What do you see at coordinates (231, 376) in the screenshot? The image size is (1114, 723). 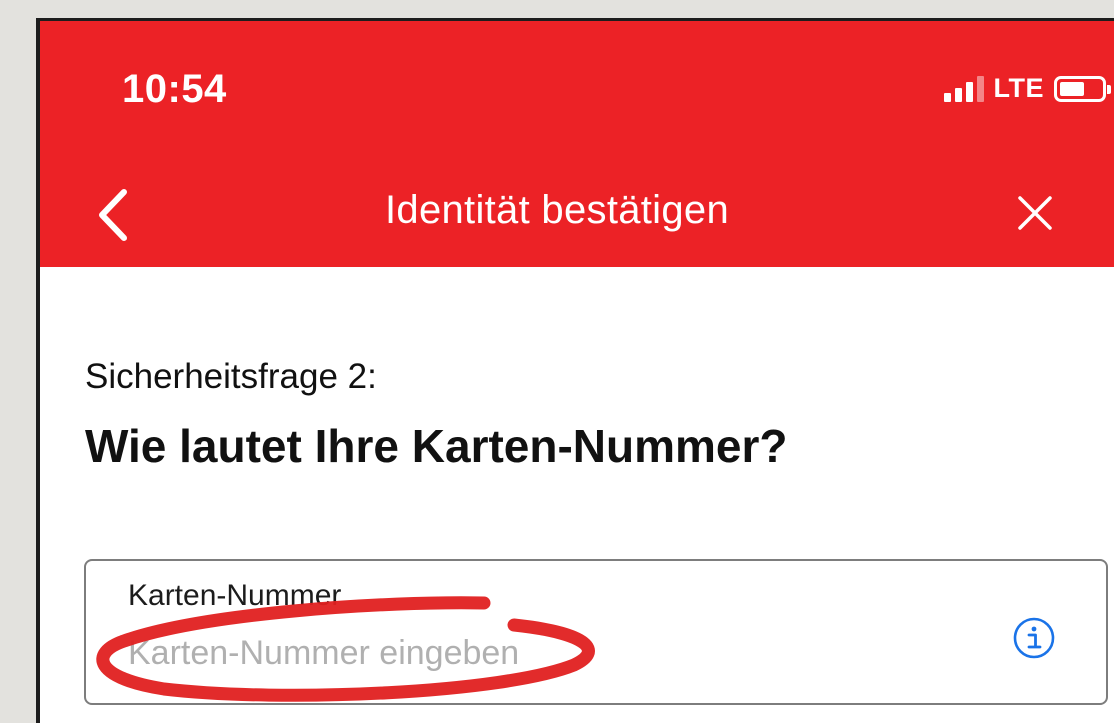 I see `question-number: Sicherheitsfrage 2:` at bounding box center [231, 376].